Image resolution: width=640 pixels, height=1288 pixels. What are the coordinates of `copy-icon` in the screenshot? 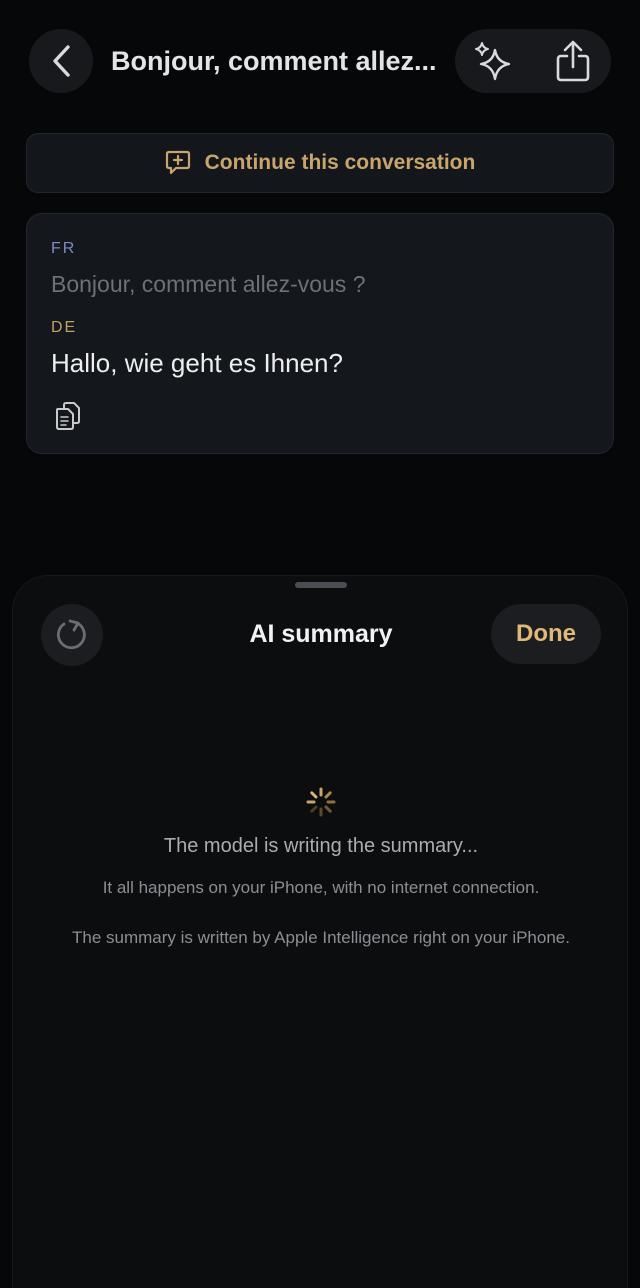 It's located at (68, 416).